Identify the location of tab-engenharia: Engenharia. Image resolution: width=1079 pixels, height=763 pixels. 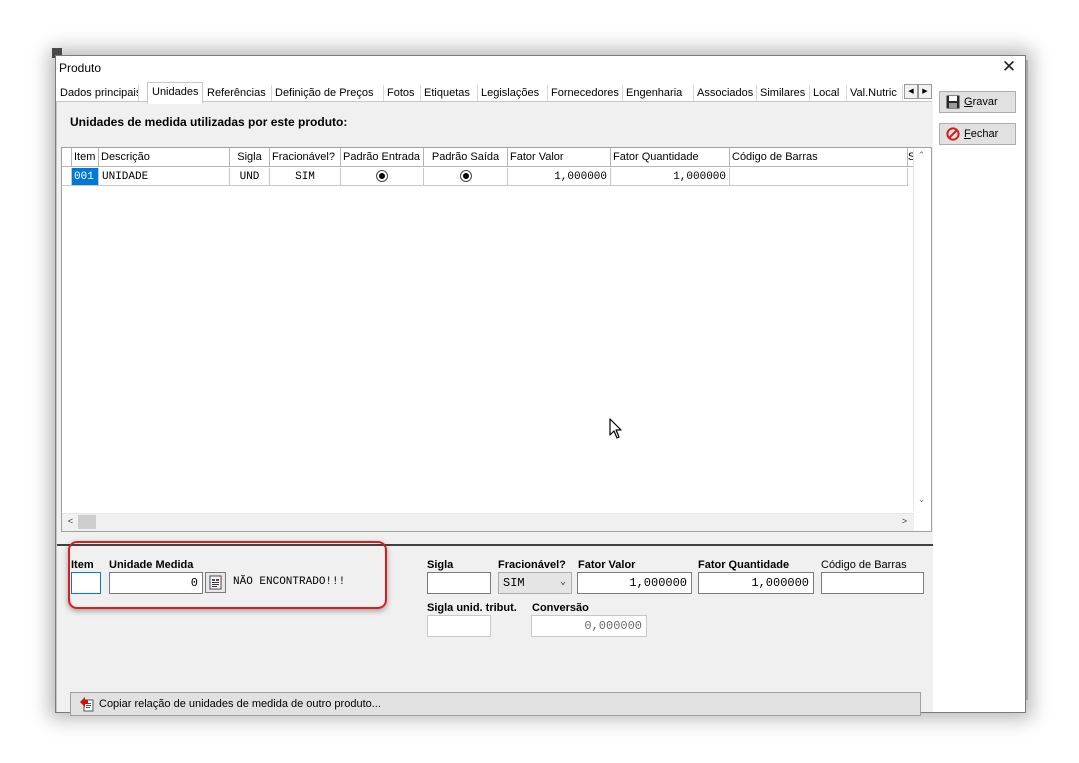
(658, 93).